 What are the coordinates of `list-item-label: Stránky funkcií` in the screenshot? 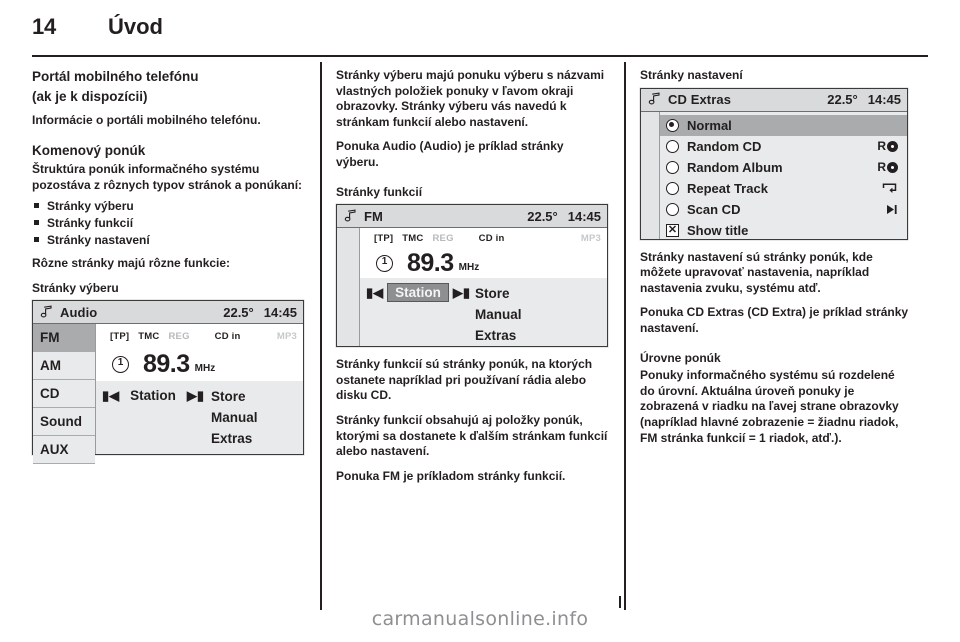 It's located at (90, 222).